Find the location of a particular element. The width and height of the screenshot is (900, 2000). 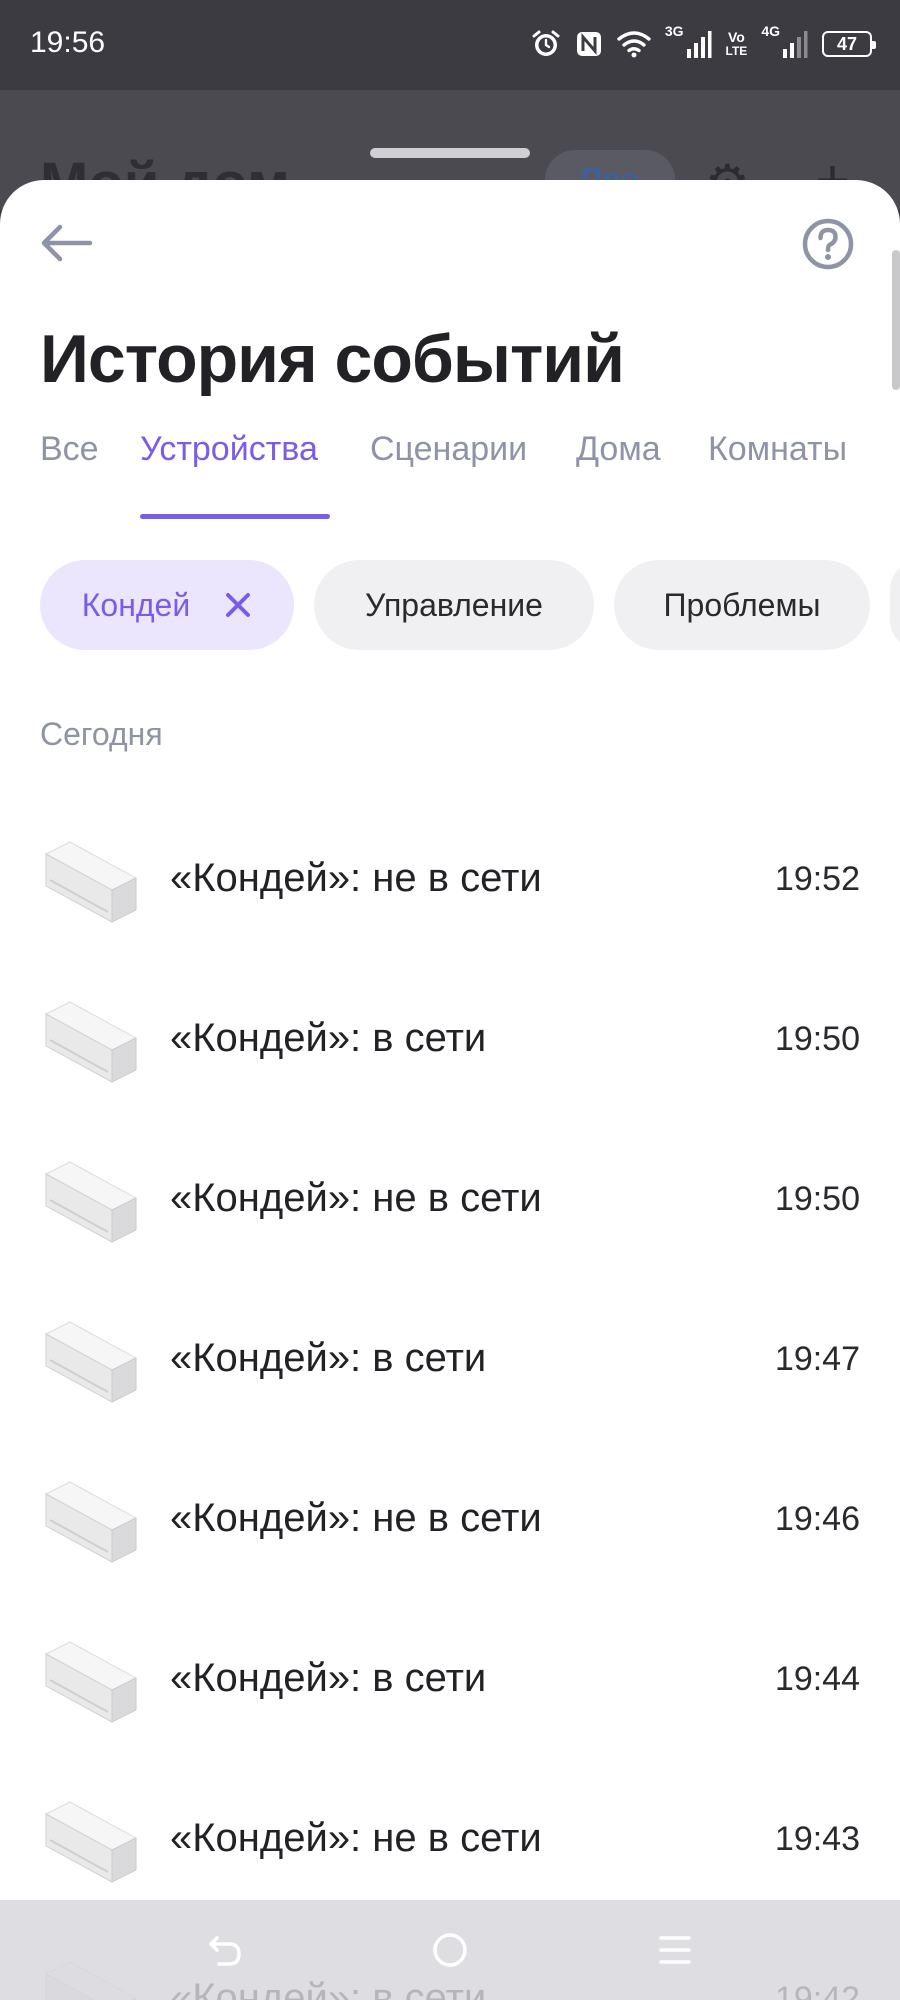

tab-homes: Дома is located at coordinates (618, 470).